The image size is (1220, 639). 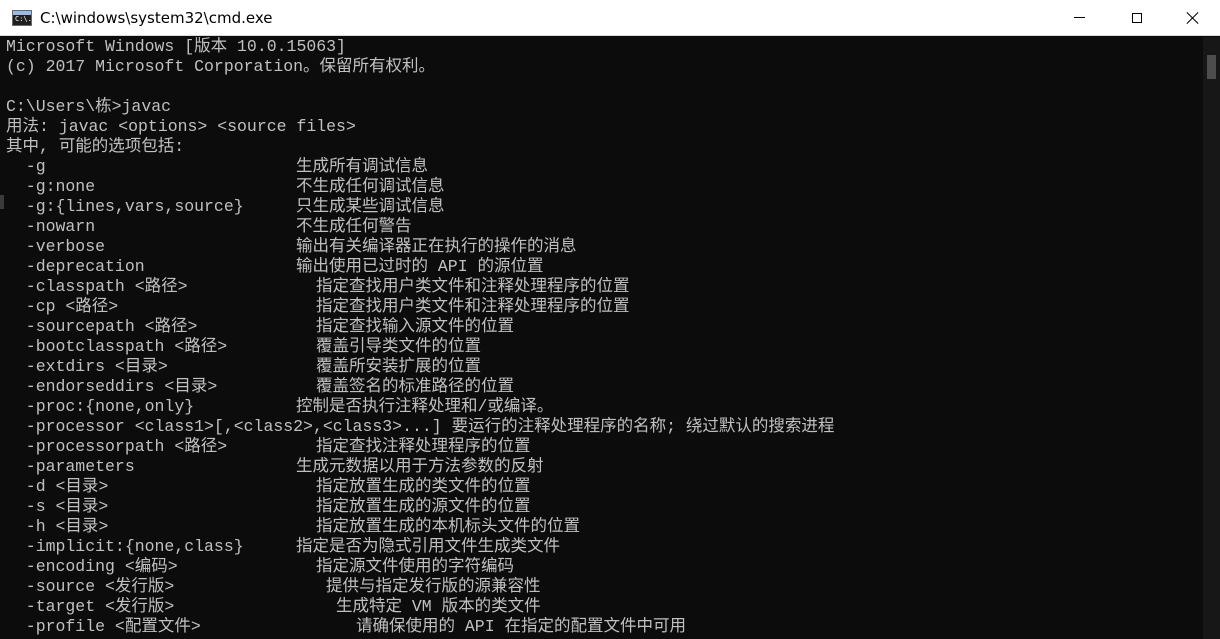 I want to click on option-description: 指定是否为隐式引用文件生成类文件, so click(x=428, y=546).